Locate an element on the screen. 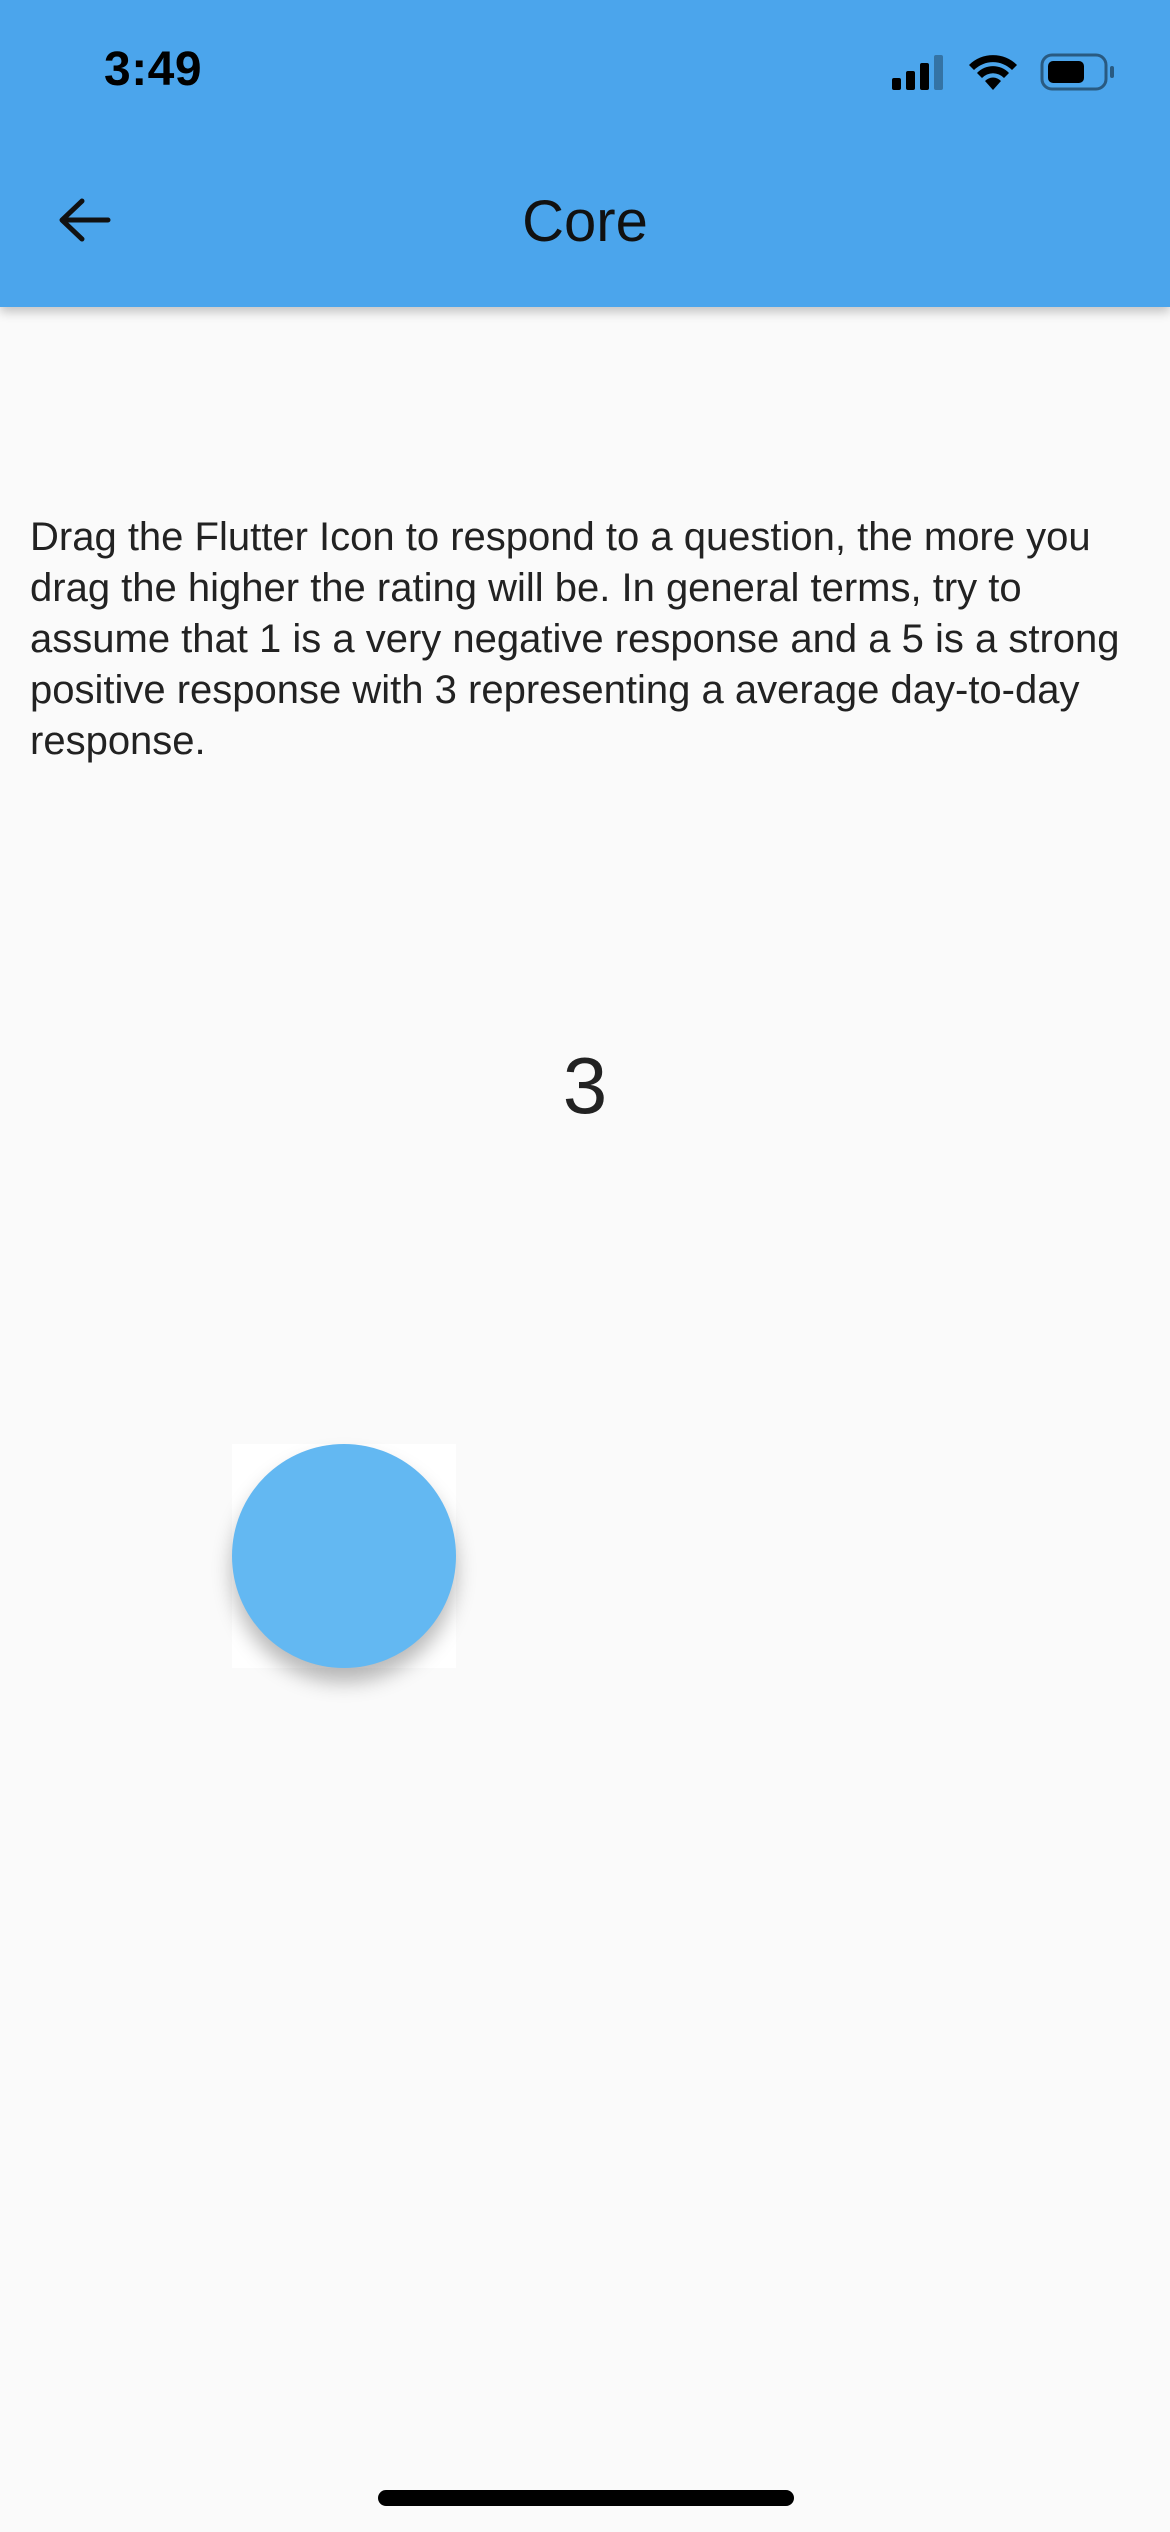 This screenshot has width=1170, height=2532. home-indicator is located at coordinates (586, 2498).